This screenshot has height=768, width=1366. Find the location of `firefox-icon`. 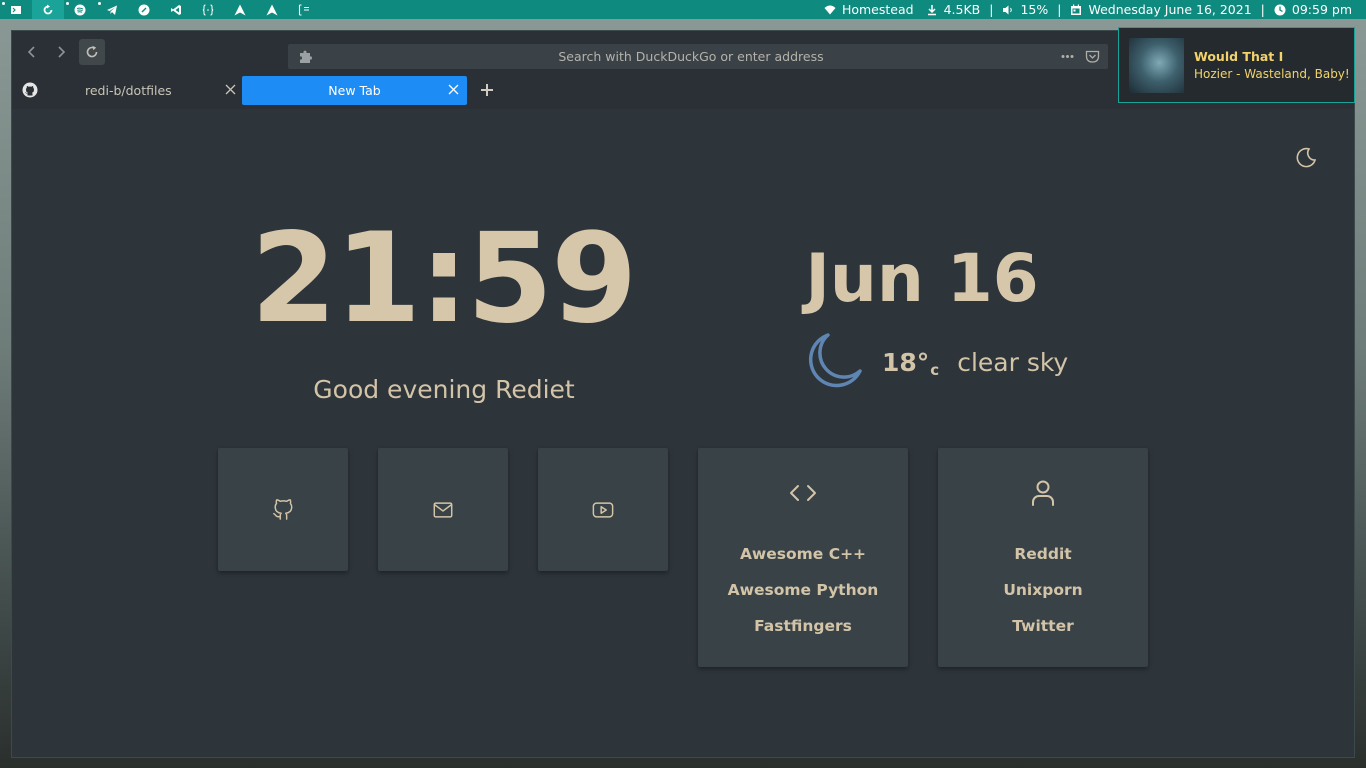

firefox-icon is located at coordinates (144, 9).